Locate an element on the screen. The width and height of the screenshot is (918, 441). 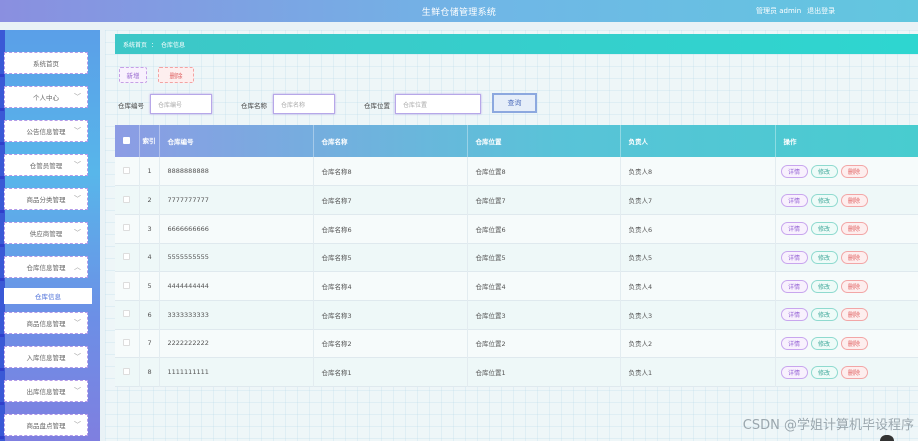
warehouse-name-label: 仓库名称 is located at coordinates (254, 106).